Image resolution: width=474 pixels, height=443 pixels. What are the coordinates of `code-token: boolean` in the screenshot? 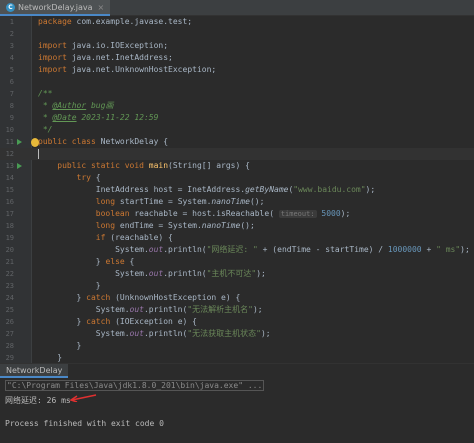 It's located at (115, 213).